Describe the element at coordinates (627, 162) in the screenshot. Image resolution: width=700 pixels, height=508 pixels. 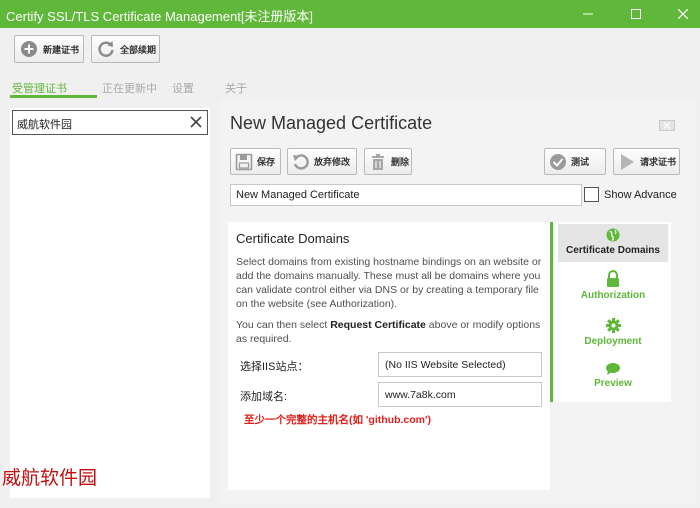
I see `play-icon` at that location.